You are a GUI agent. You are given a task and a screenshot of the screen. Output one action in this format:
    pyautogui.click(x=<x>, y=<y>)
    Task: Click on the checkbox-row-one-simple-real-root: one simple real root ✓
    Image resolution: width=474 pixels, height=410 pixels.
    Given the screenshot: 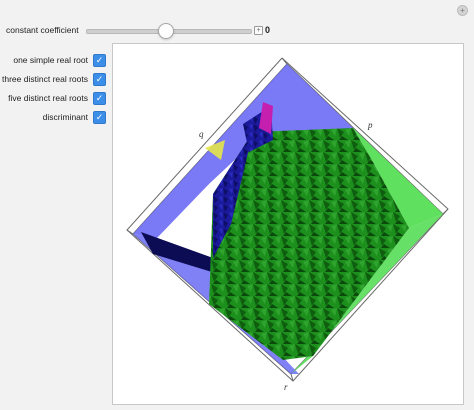 What is the action you would take?
    pyautogui.click(x=59, y=60)
    